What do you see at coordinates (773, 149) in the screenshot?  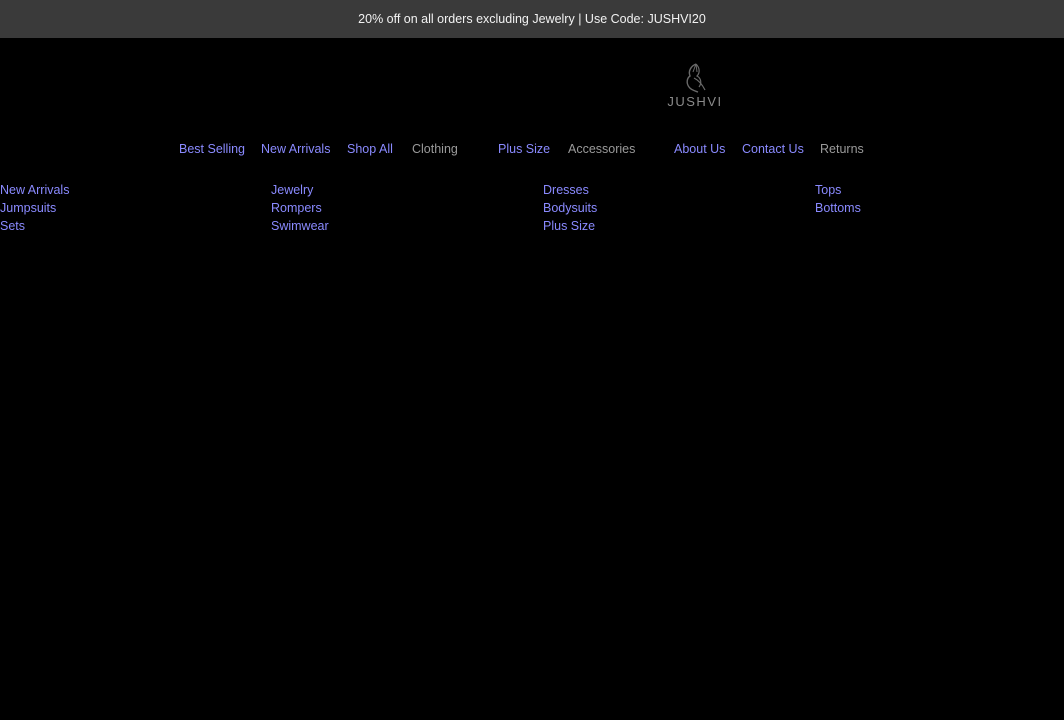 I see `nav-contact-us: Contact Us` at bounding box center [773, 149].